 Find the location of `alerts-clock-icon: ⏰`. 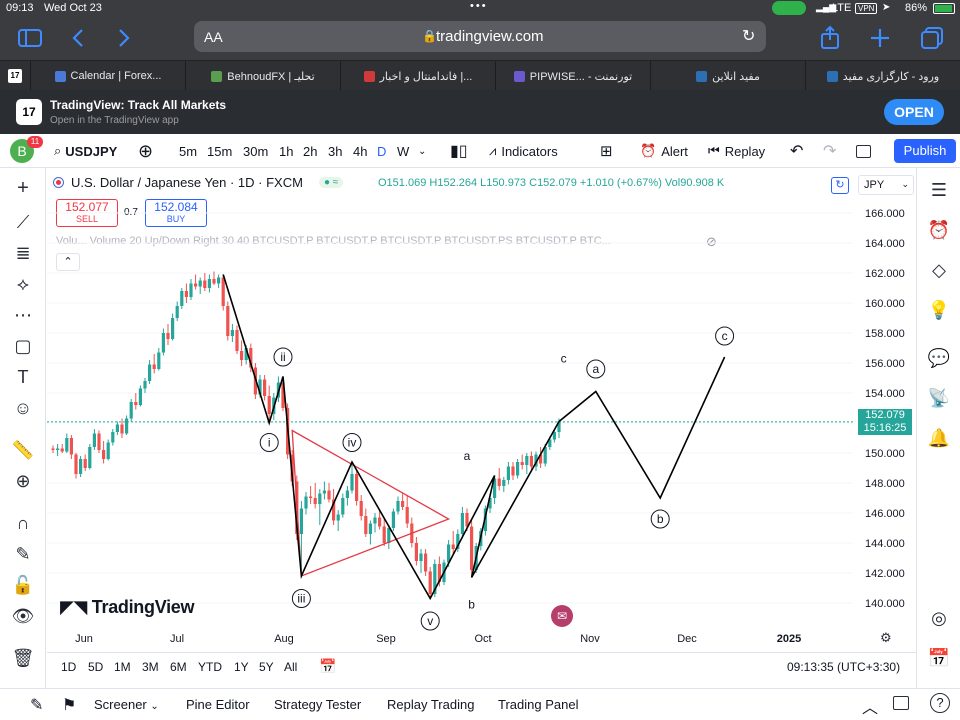

alerts-clock-icon: ⏰ is located at coordinates (939, 230).